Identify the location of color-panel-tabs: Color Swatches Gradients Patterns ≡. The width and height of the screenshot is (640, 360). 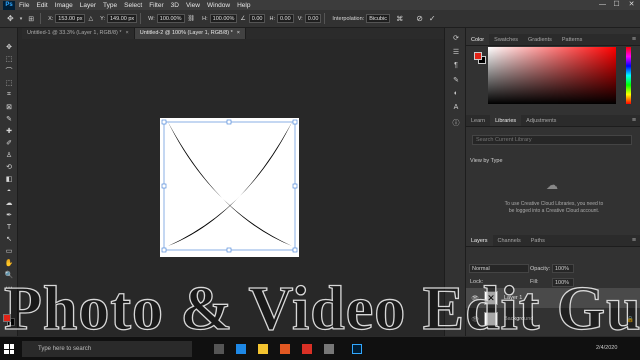
(553, 40).